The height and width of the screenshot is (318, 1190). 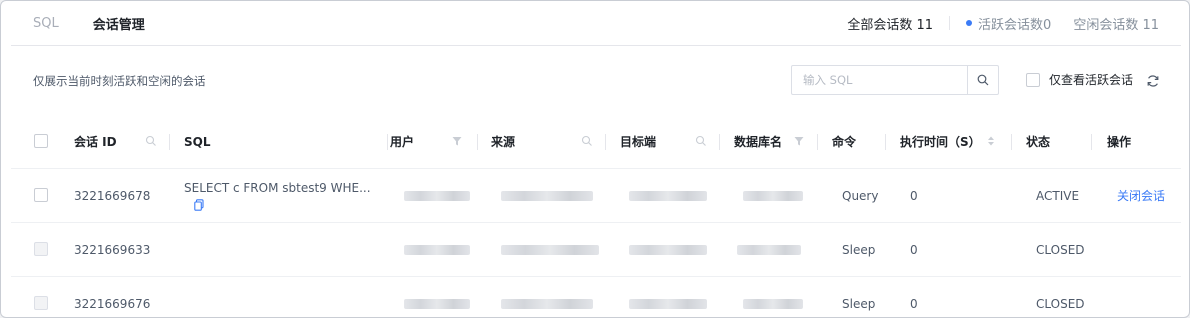 I want to click on tab-session-management: 会话管理, so click(x=119, y=23).